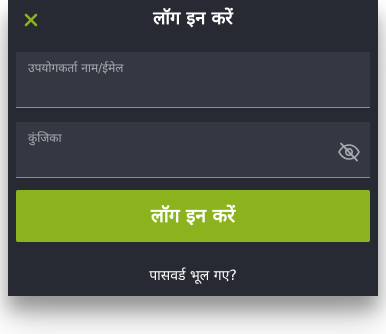 The width and height of the screenshot is (386, 334). I want to click on forgot-password-link: पासवर्ड भूल गए?, so click(193, 276).